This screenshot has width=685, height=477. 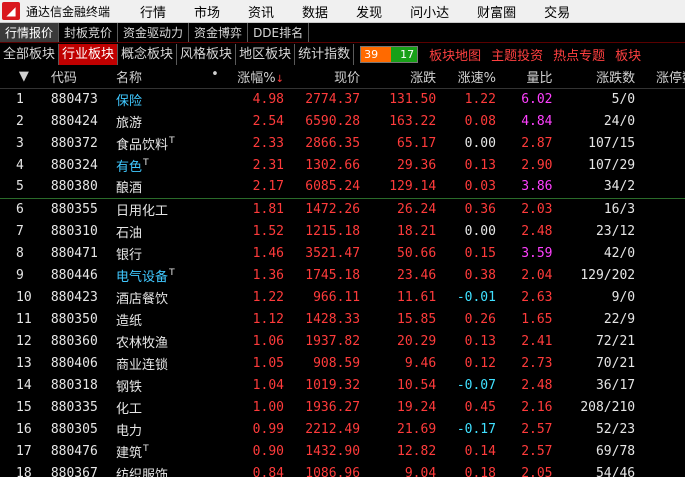 What do you see at coordinates (342, 209) in the screenshot?
I see `table-row: 6 880355 日用化工 1.81 1472.26 26.24 0.36 2.03 16/3` at bounding box center [342, 209].